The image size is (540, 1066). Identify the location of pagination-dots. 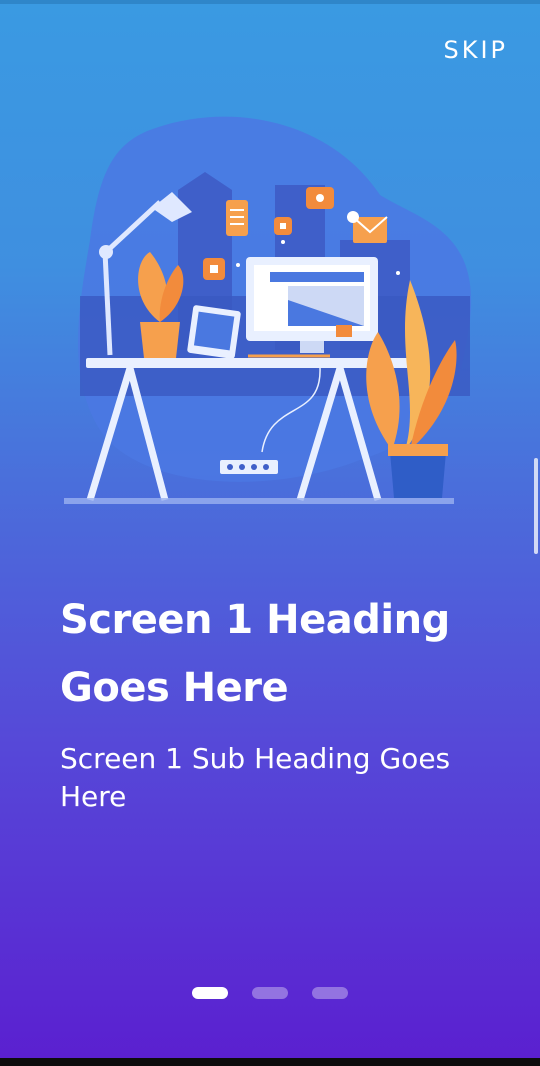
(270, 993).